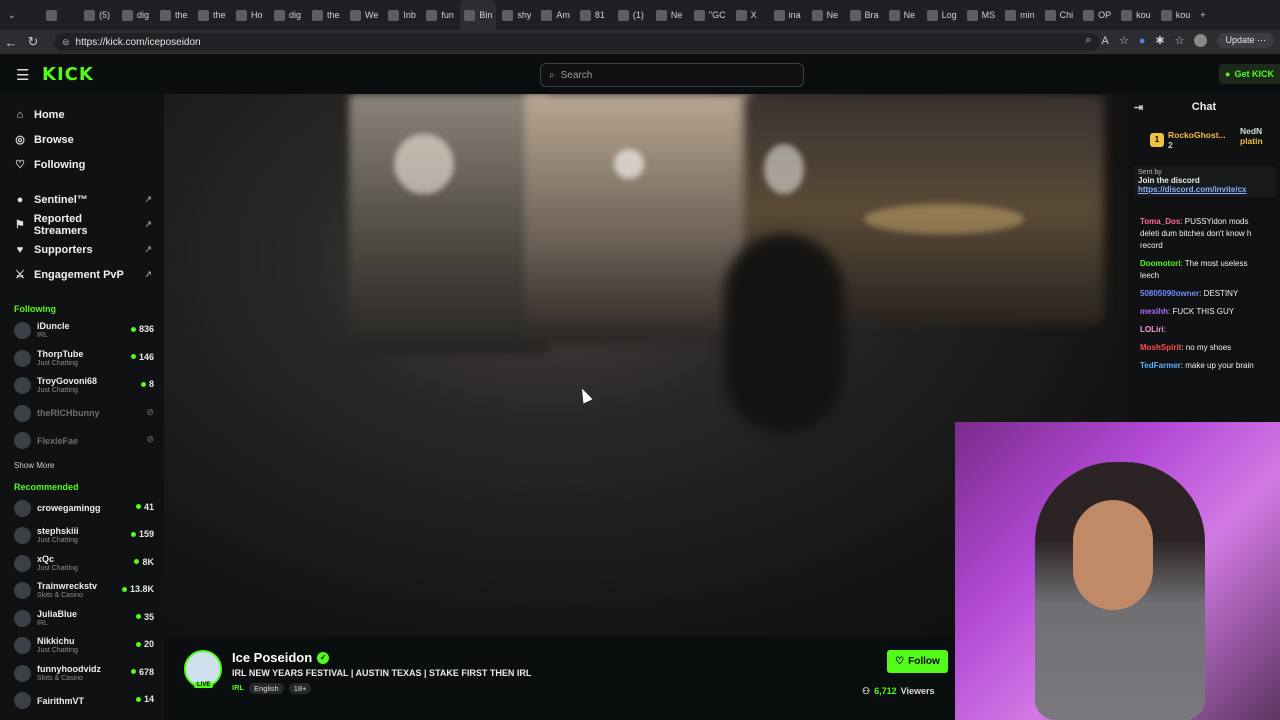 Image resolution: width=1280 pixels, height=720 pixels. What do you see at coordinates (82, 274) in the screenshot?
I see `sidebar-item-engagement-pvp: ⚔ Engagement PvP ↗` at bounding box center [82, 274].